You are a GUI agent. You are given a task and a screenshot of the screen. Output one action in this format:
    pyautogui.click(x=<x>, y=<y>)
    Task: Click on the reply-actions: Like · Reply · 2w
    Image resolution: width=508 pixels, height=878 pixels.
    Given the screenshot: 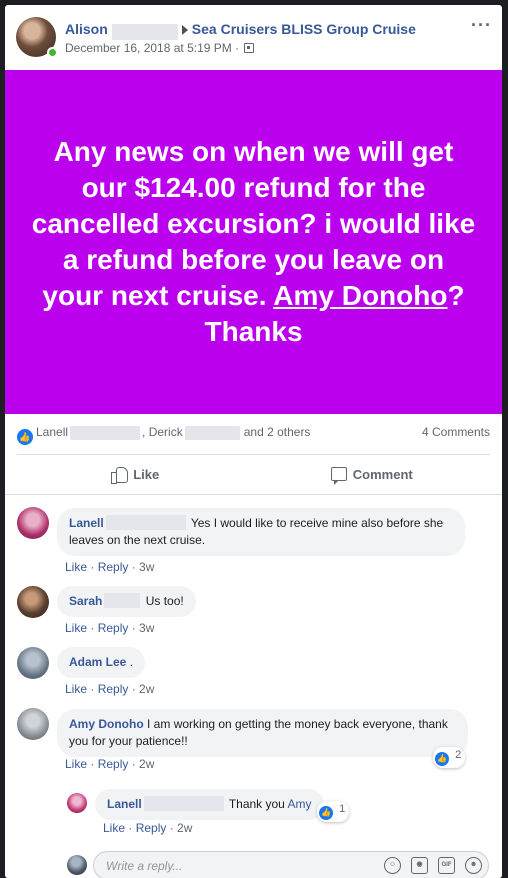 What is the action you would take?
    pyautogui.click(x=148, y=828)
    